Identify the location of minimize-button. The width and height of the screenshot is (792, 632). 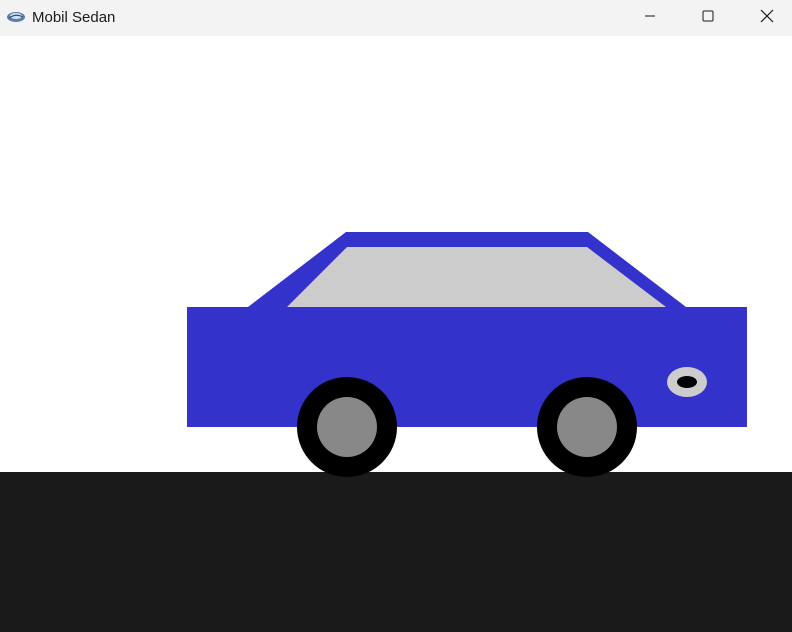
(650, 18).